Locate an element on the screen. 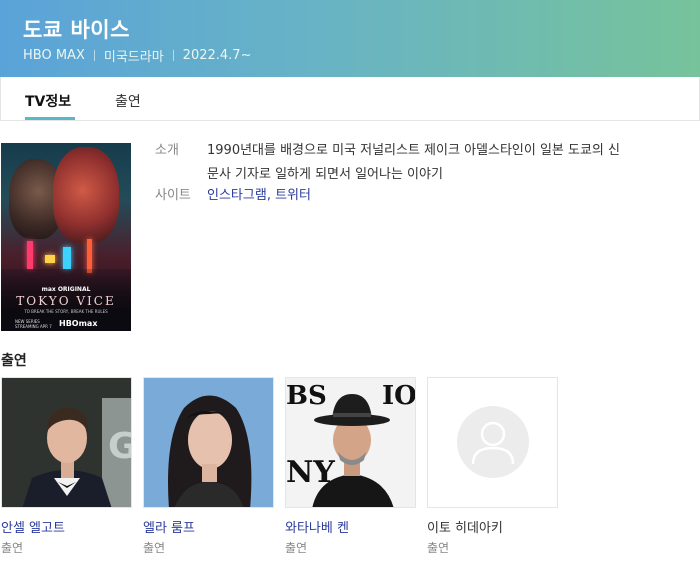 This screenshot has width=700, height=566. cast-name: 안셀 엘고트 is located at coordinates (66, 526).